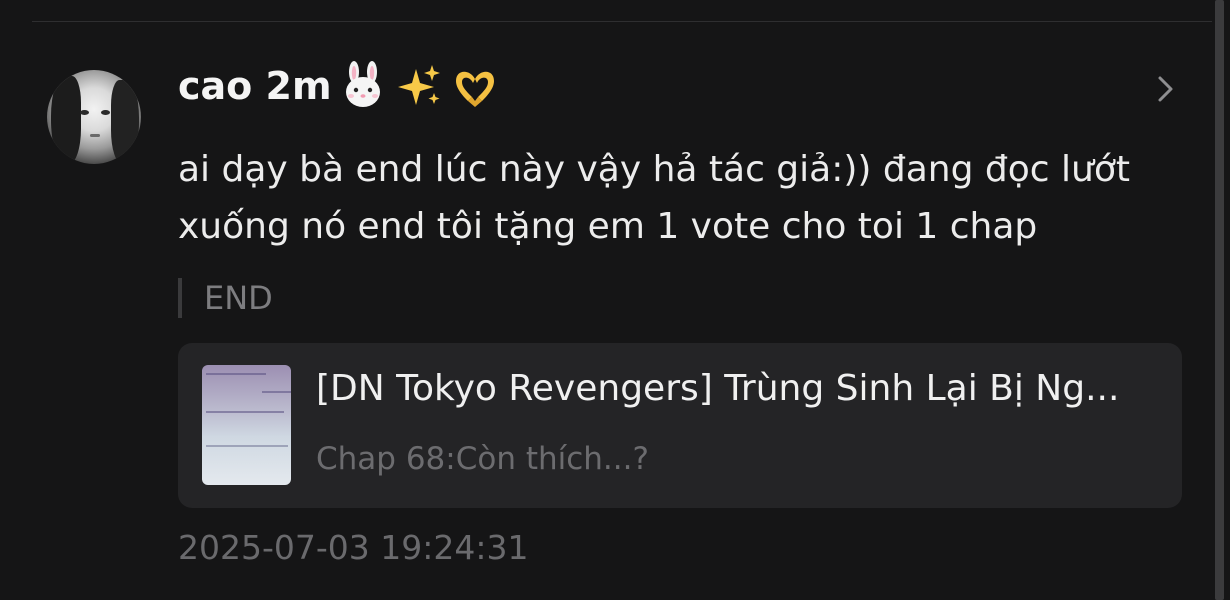 The image size is (1230, 600). I want to click on divider, so click(622, 21).